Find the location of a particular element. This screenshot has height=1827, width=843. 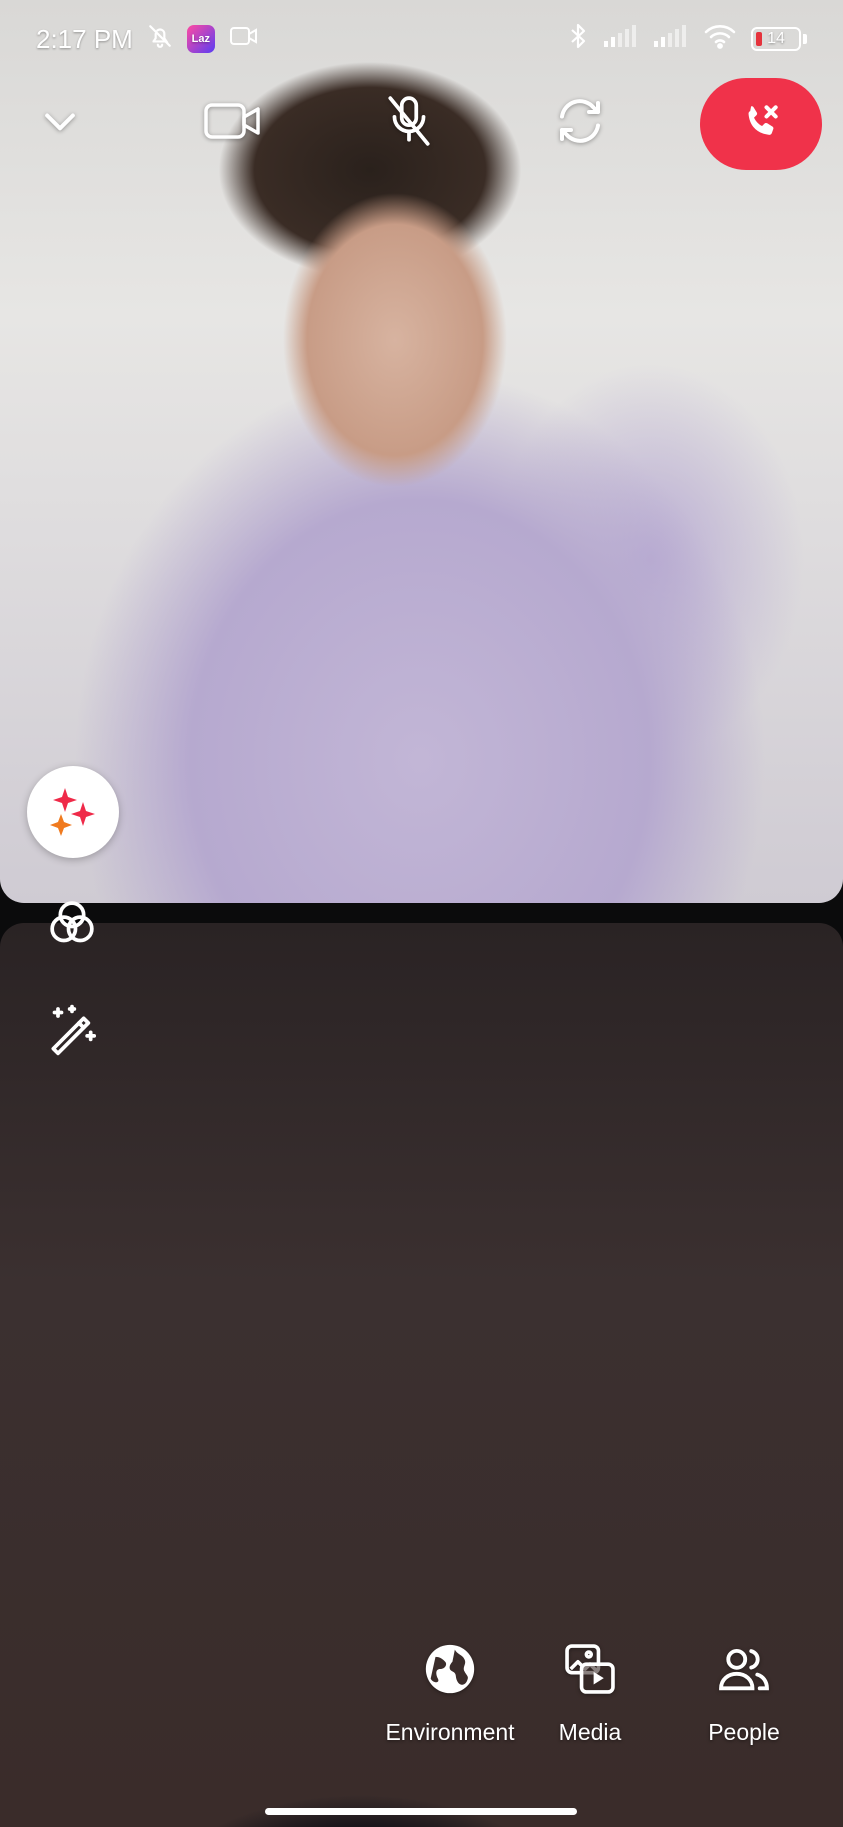

flip-camera-button is located at coordinates (580, 123).